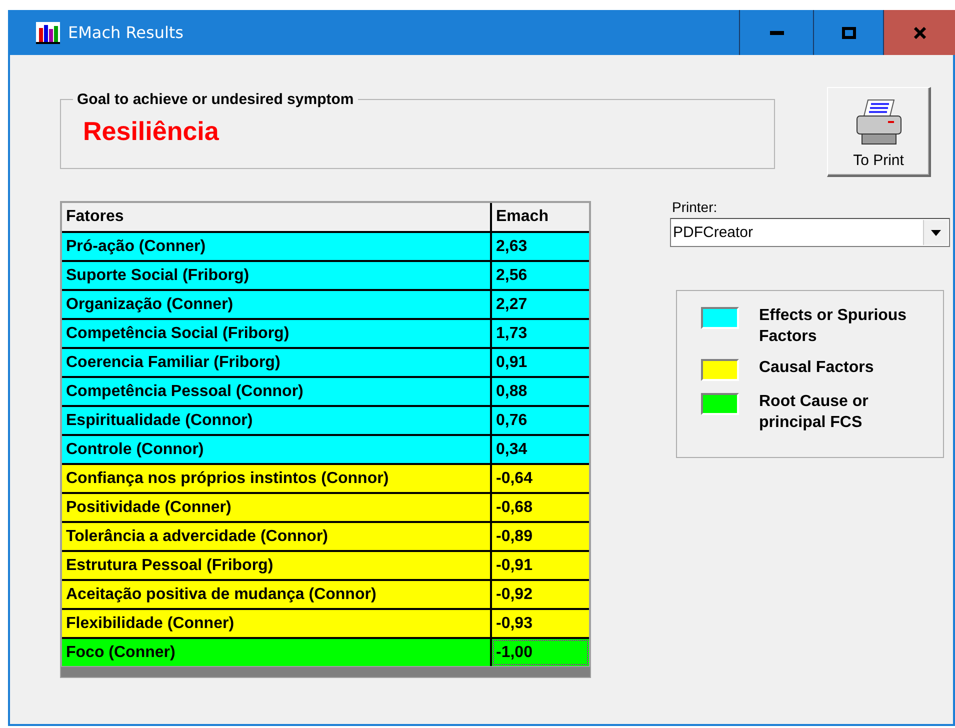  What do you see at coordinates (540, 565) in the screenshot?
I see `emach-cell: -0,91` at bounding box center [540, 565].